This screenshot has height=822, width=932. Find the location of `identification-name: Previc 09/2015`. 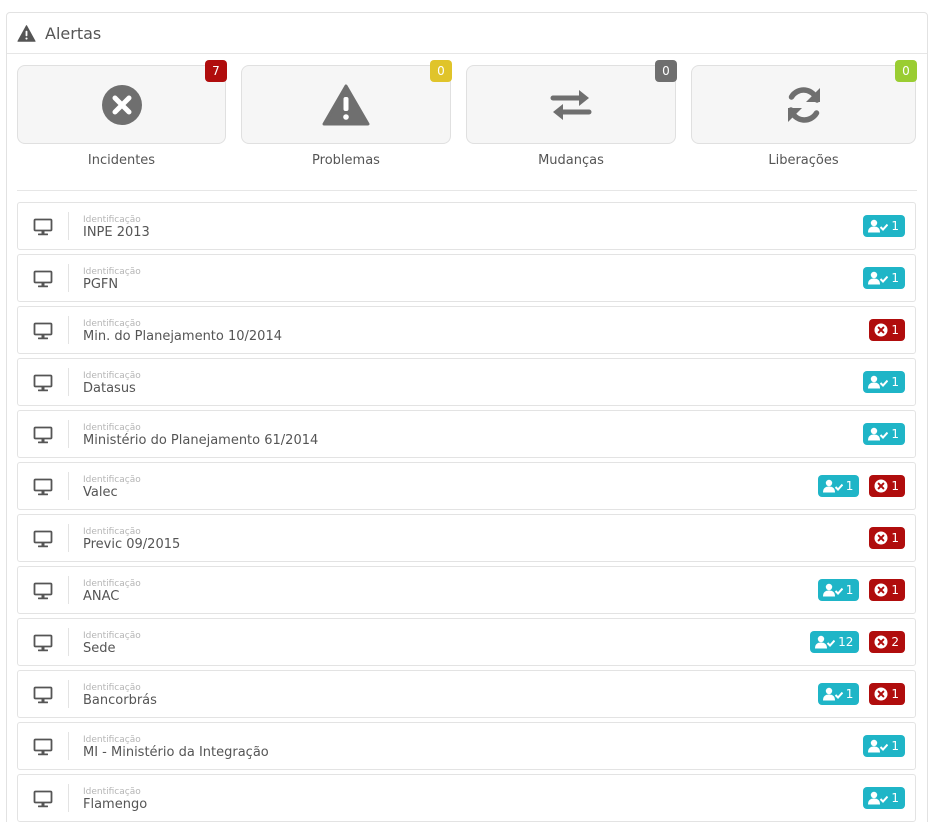

identification-name: Previc 09/2015 is located at coordinates (132, 544).